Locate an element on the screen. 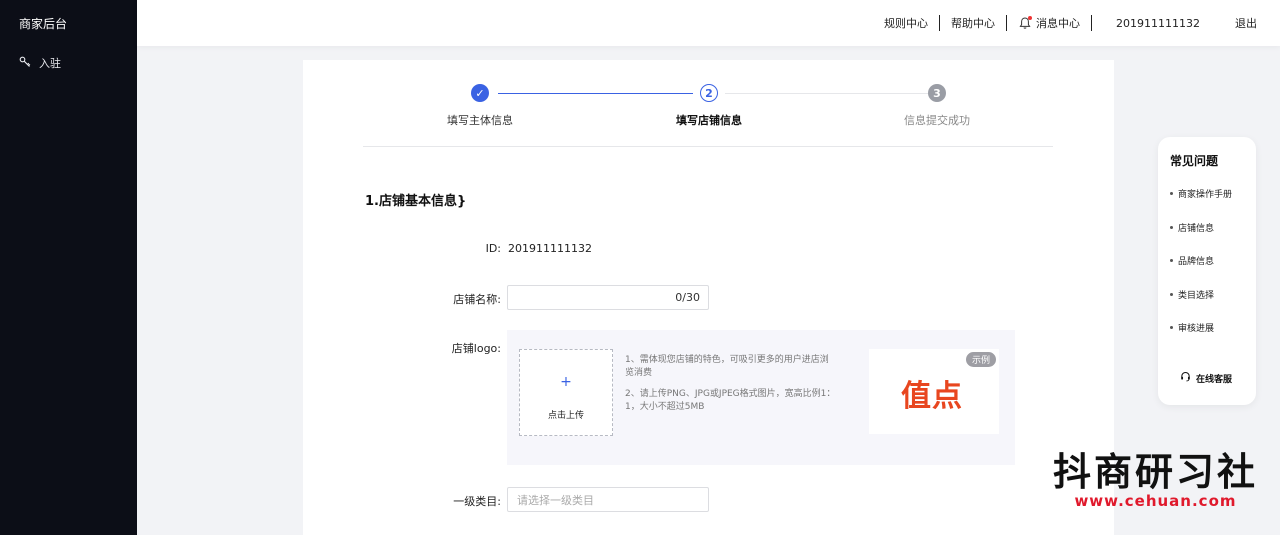  store-name-label: 店铺名称: is located at coordinates (477, 299).